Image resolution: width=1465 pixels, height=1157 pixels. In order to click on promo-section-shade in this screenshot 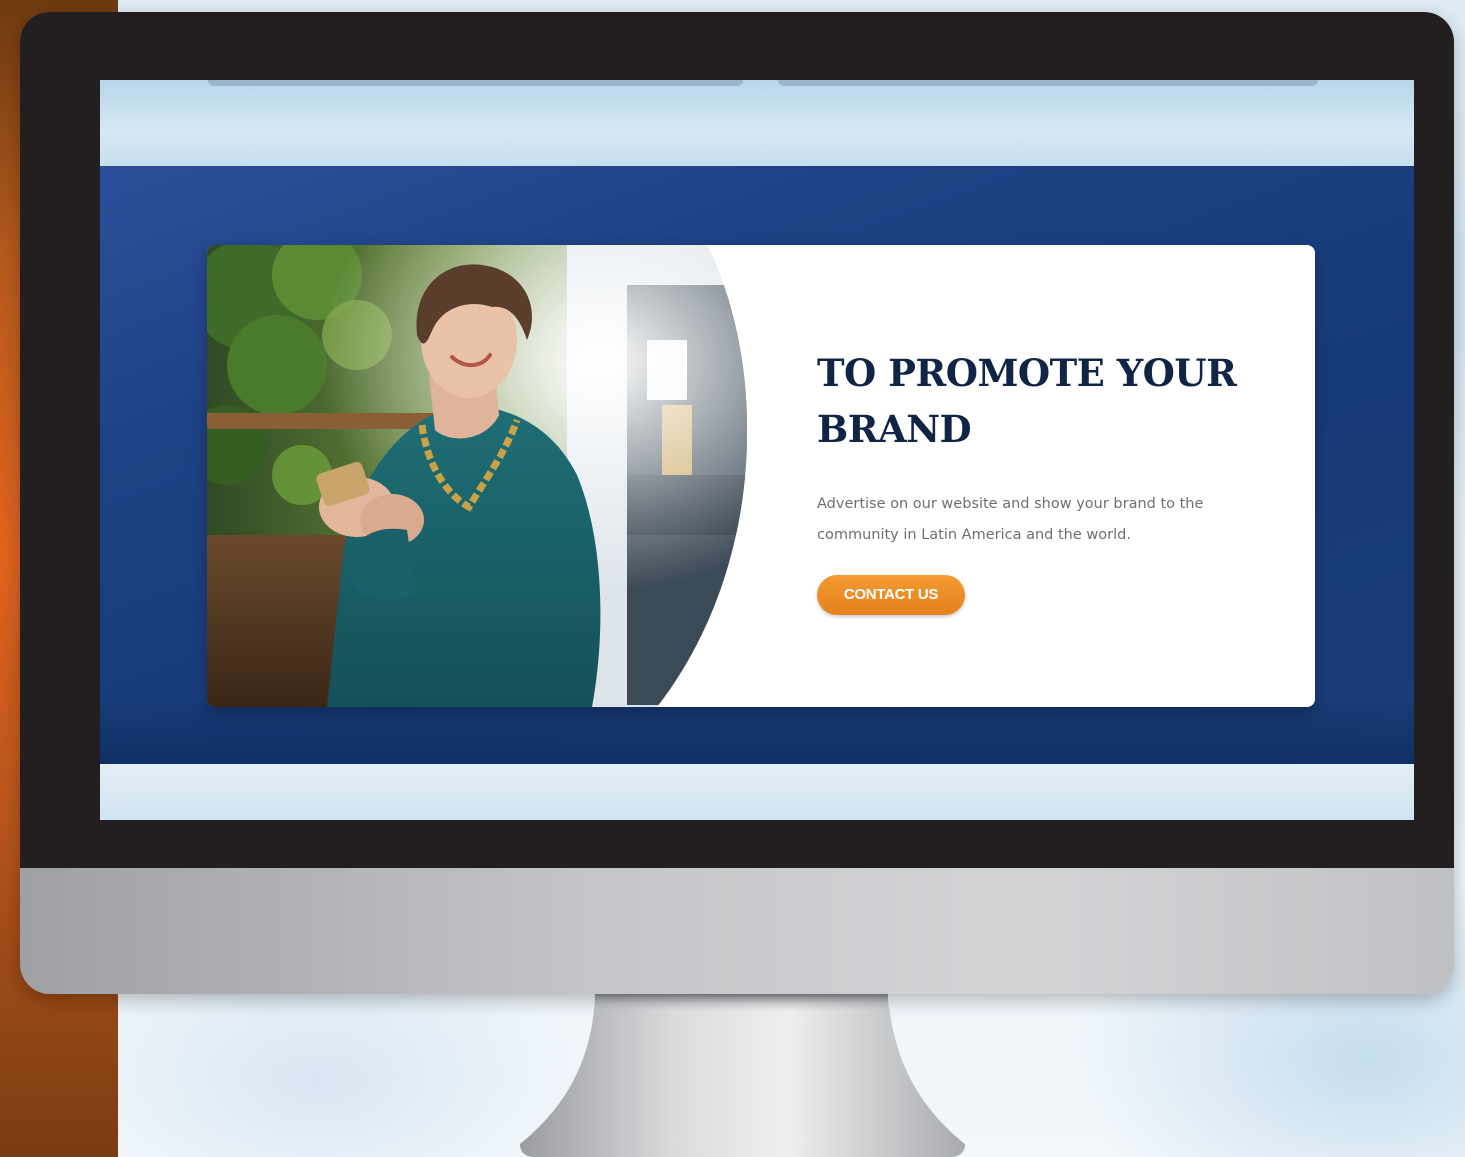, I will do `click(757, 734)`.